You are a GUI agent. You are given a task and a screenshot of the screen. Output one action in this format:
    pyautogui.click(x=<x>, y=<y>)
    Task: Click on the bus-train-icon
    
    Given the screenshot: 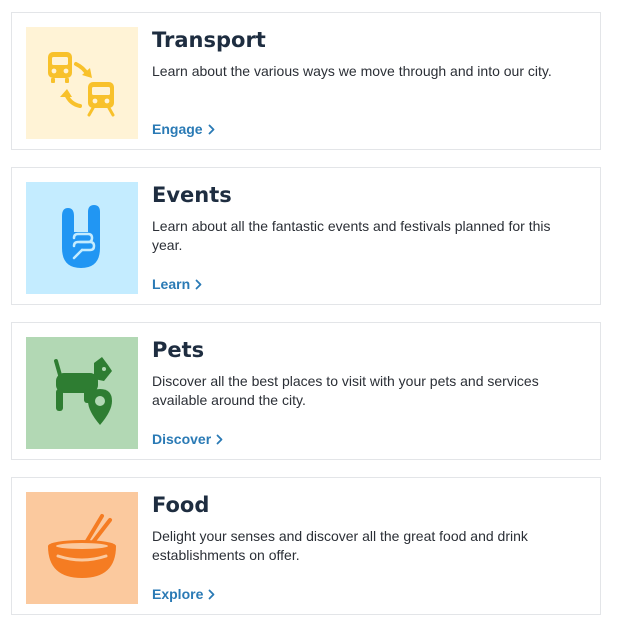 What is the action you would take?
    pyautogui.click(x=81, y=84)
    